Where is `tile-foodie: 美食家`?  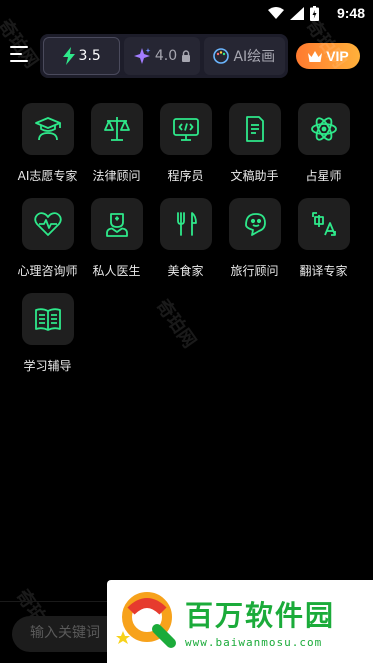
tile-foodie: 美食家 is located at coordinates (185, 238).